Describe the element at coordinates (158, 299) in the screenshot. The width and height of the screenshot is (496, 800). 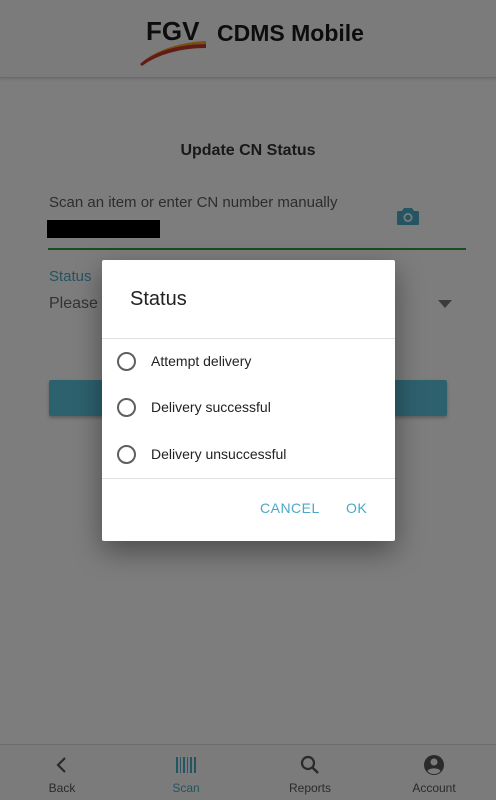
I see `dialog-title: Status` at that location.